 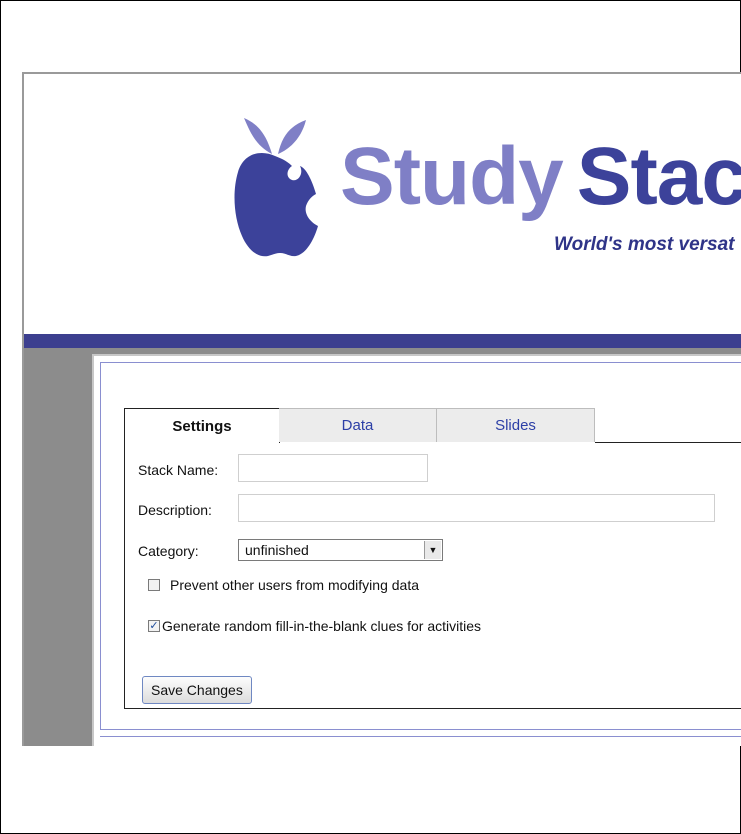 I want to click on tab-label: Slides, so click(x=515, y=425).